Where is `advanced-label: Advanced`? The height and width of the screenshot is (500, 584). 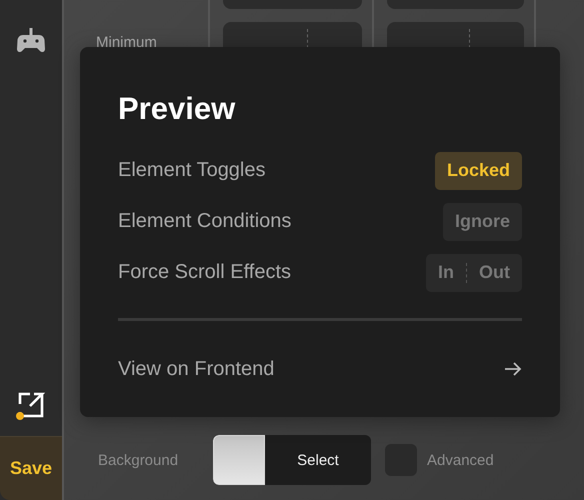
advanced-label: Advanced is located at coordinates (460, 460).